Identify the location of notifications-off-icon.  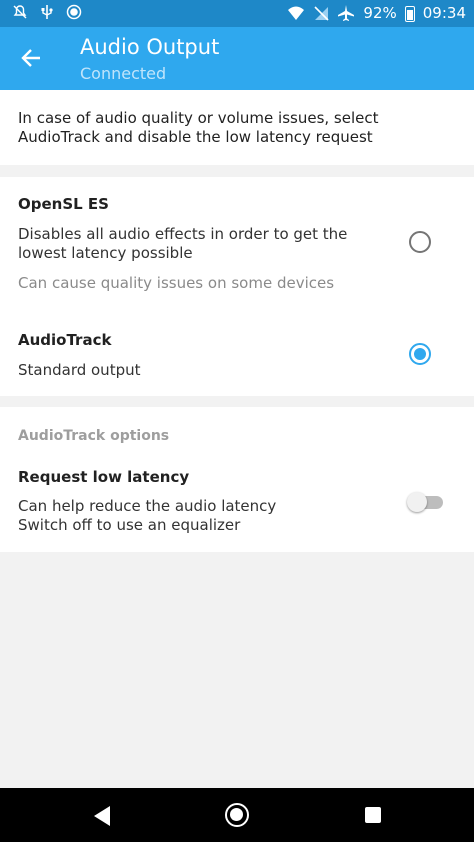
(20, 12).